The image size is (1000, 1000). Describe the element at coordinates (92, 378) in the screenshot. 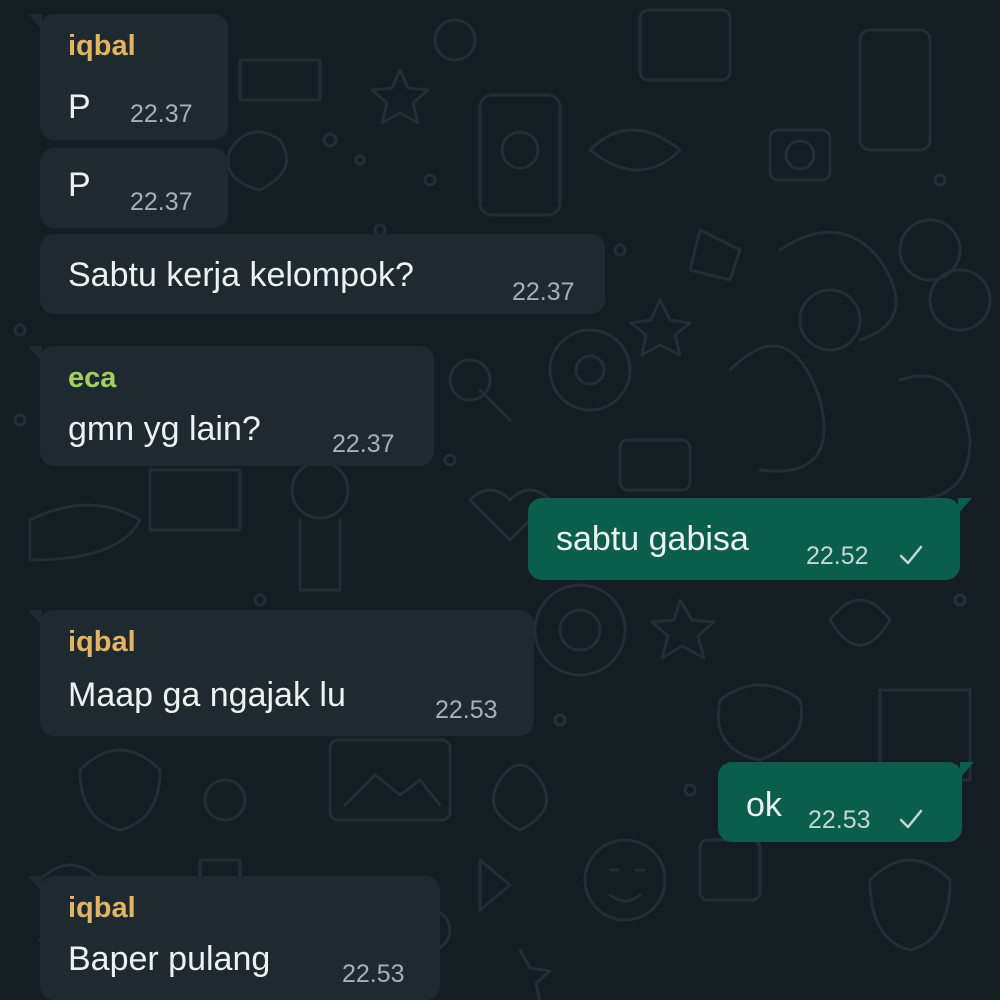

I see `sender-name: eca` at that location.